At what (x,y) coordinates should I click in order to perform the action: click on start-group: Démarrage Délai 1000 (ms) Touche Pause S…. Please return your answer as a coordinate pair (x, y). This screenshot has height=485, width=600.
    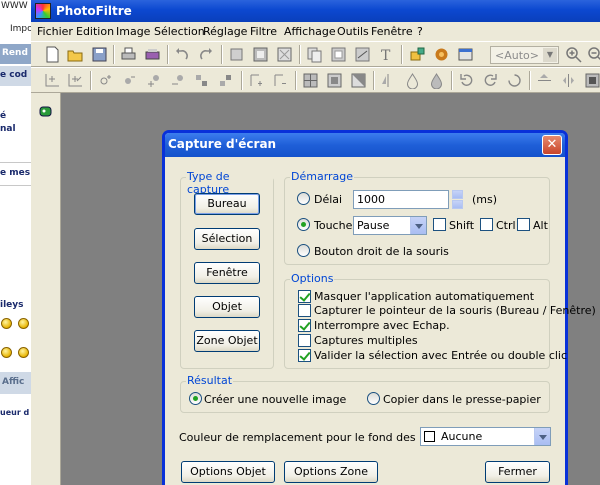
    Looking at the image, I should click on (417, 217).